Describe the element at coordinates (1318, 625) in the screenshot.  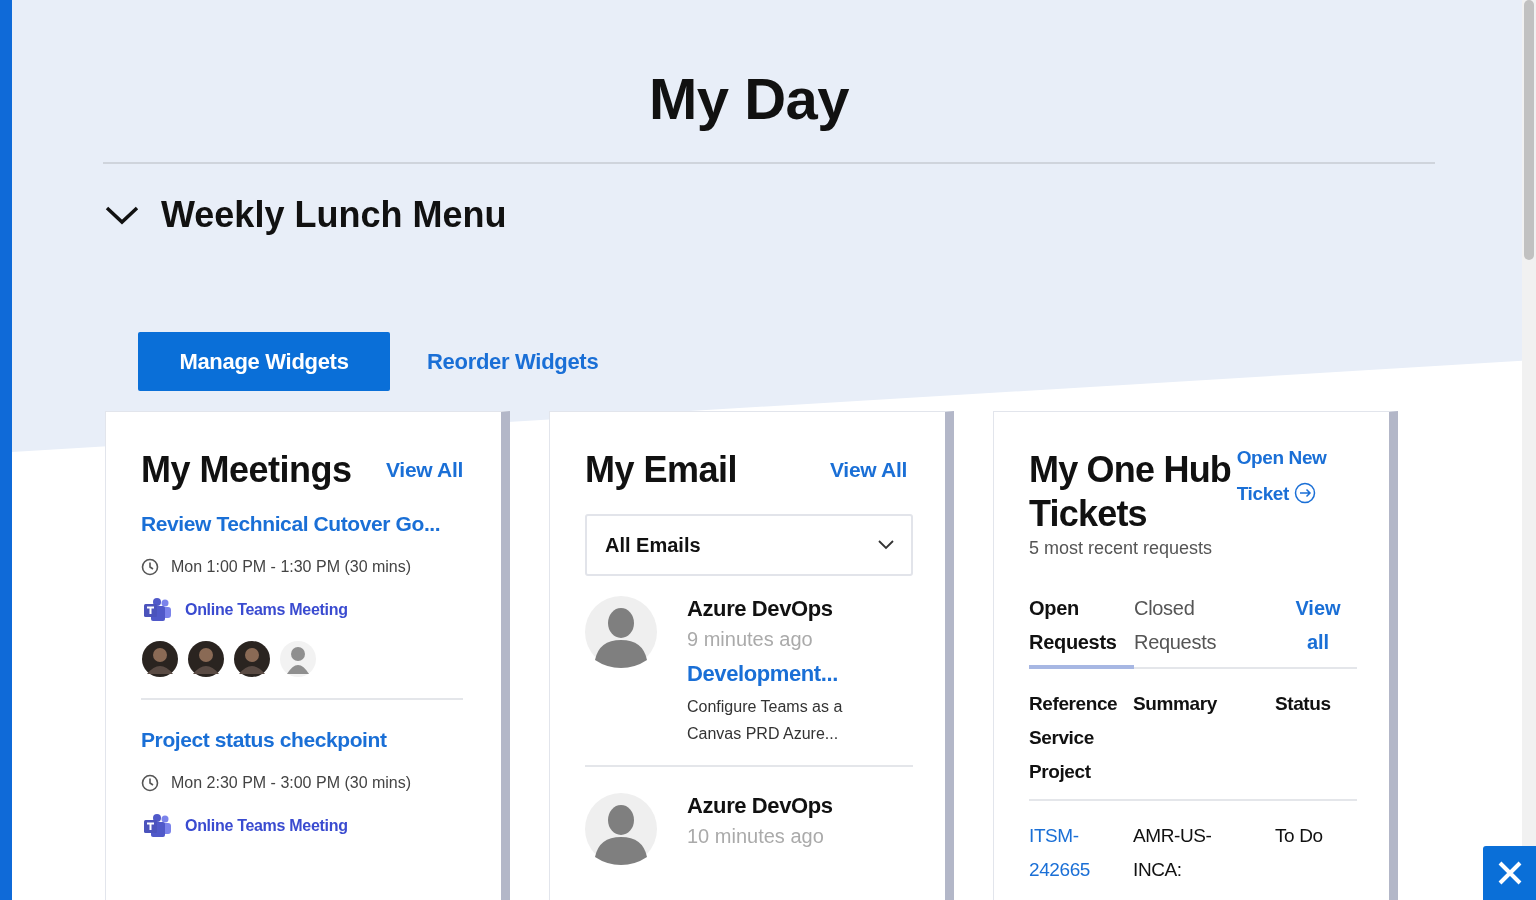
I see `view-all-link: View all` at that location.